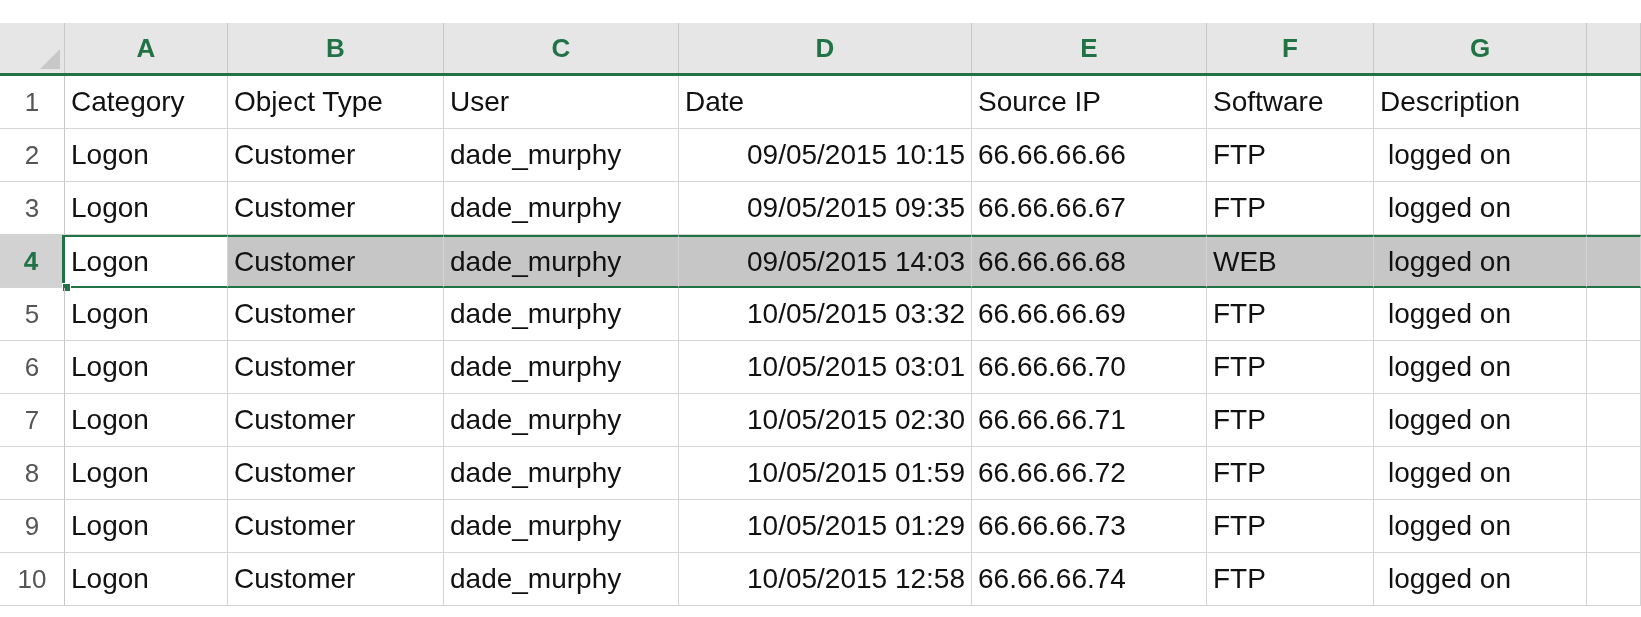  Describe the element at coordinates (1089, 420) in the screenshot. I see `table-cell: 66.66.66.71` at that location.